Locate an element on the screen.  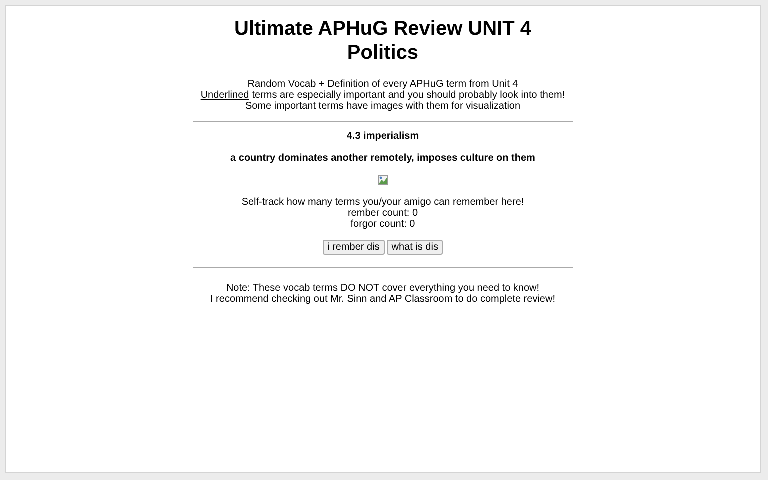
count-text: forgor count: 0 is located at coordinates (383, 224).